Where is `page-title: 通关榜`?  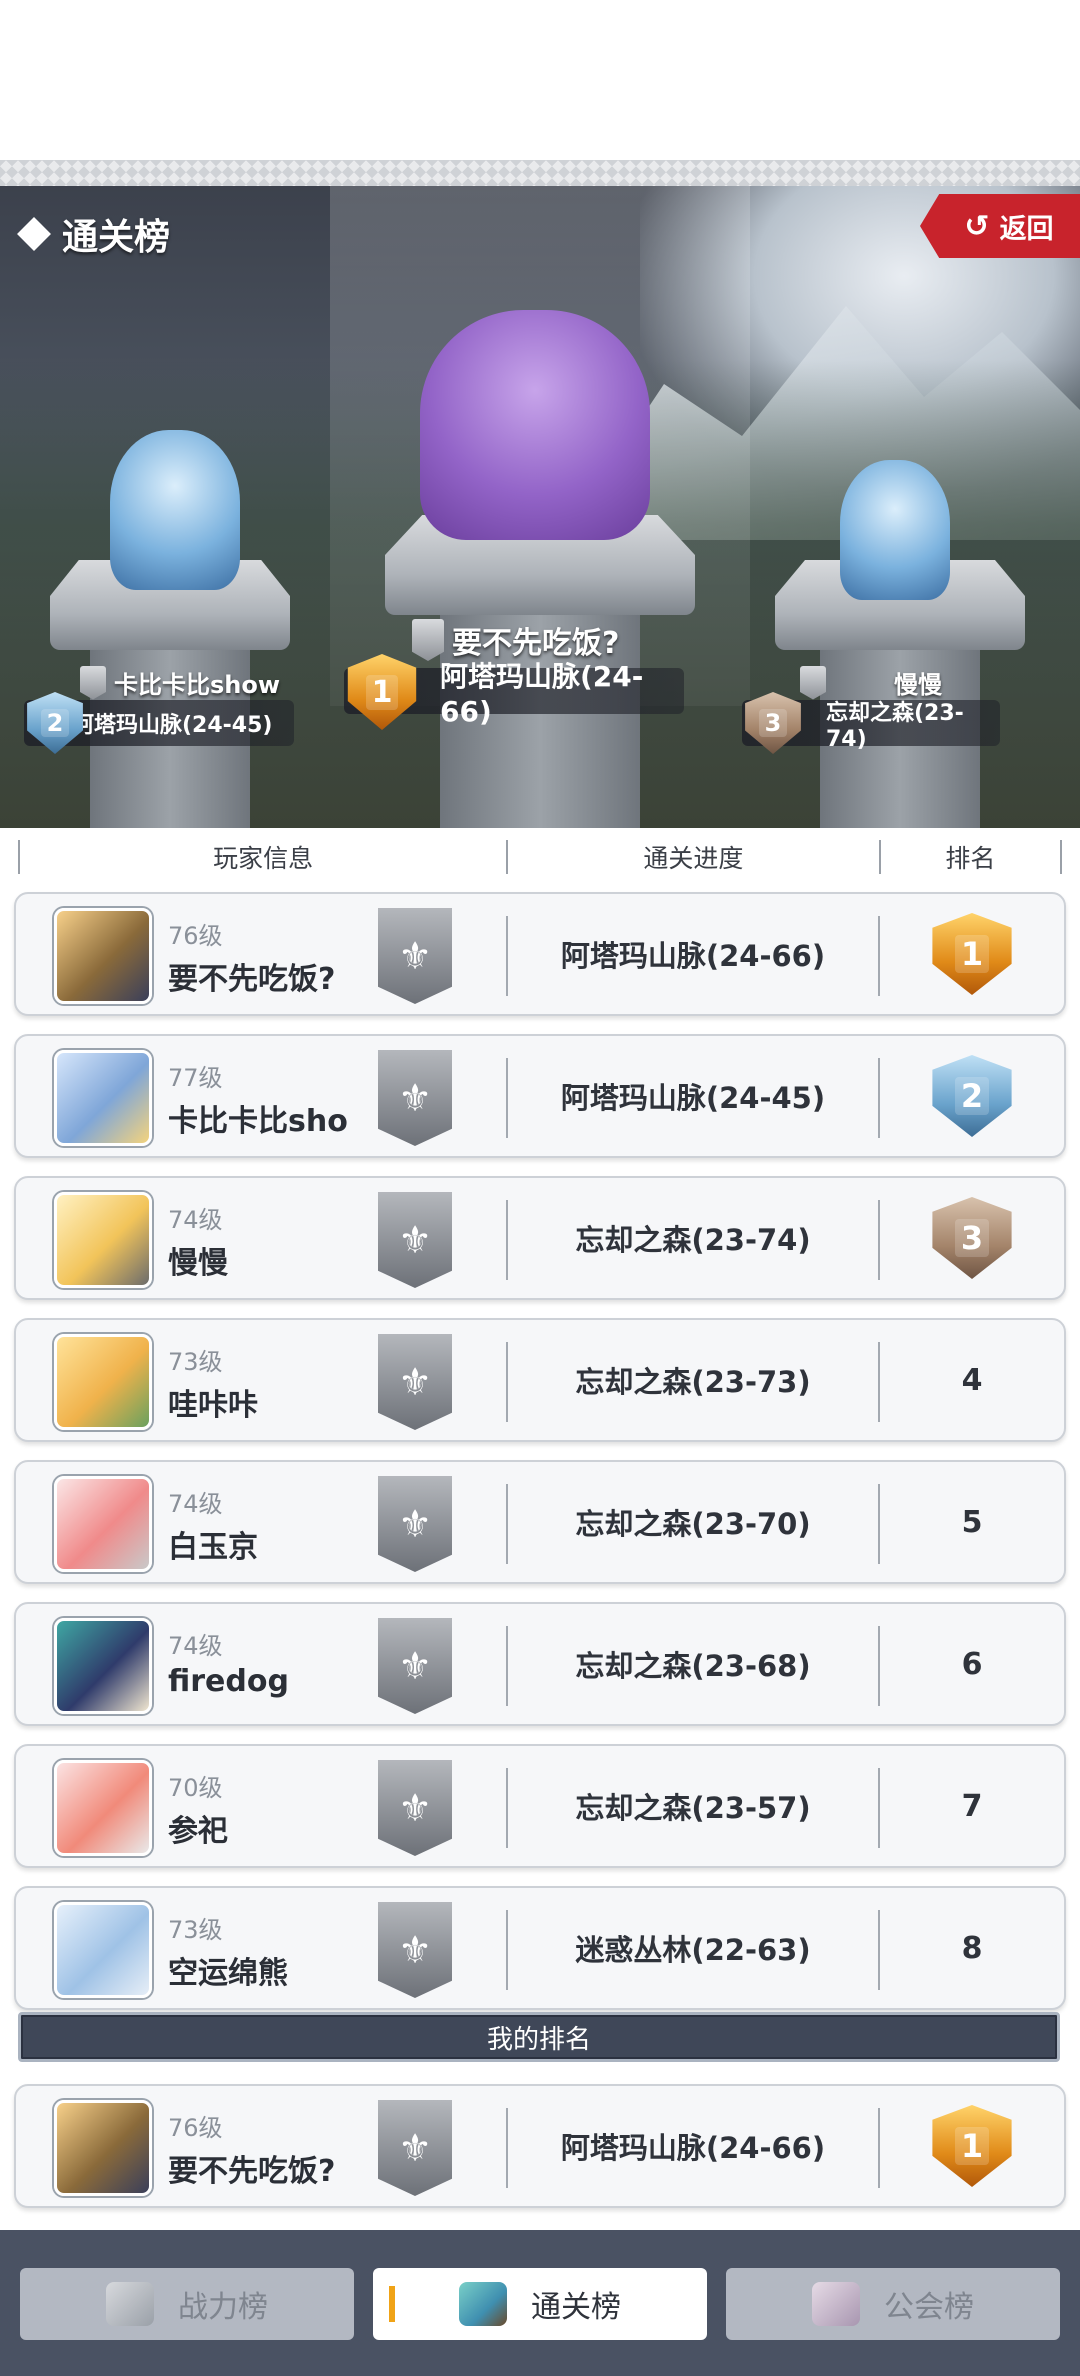
page-title: 通关榜 is located at coordinates (94, 234).